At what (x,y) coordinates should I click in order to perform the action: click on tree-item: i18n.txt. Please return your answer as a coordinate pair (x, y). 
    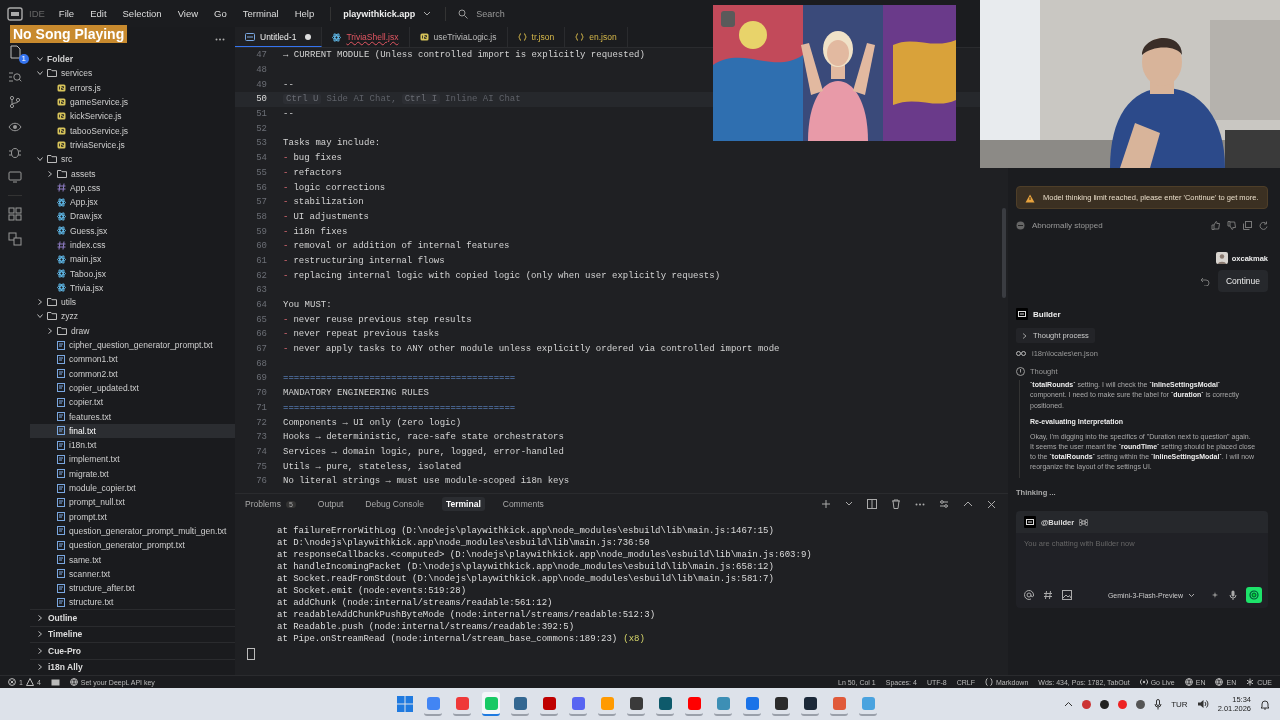
    Looking at the image, I should click on (132, 445).